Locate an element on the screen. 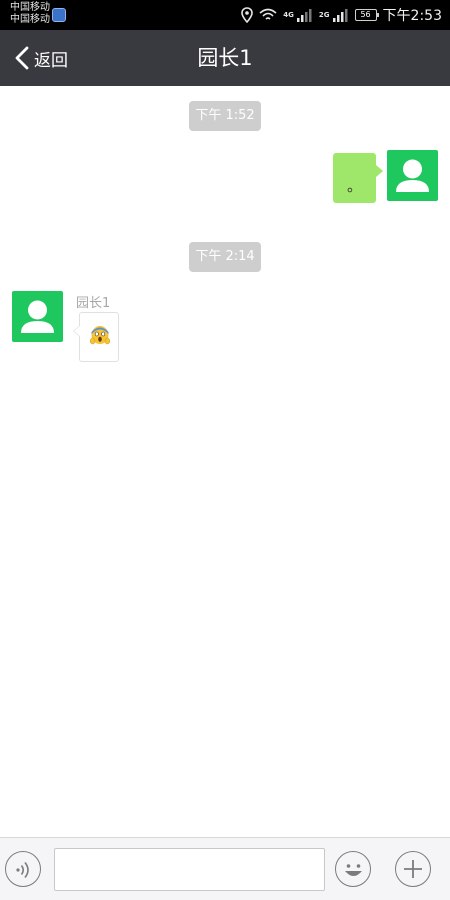 The image size is (450, 900). back-button: 返回 is located at coordinates (41, 58).